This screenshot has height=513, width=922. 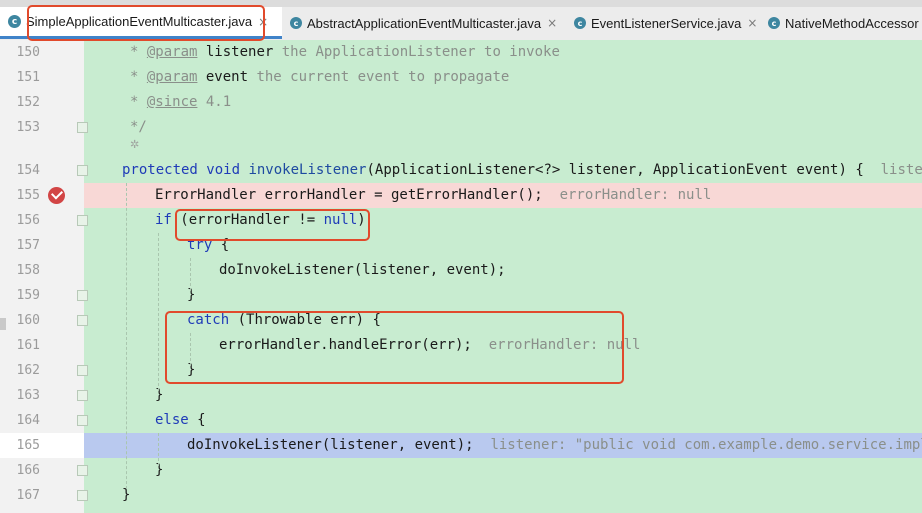 I want to click on tab-label: NativeMethodAccessor, so click(x=852, y=23).